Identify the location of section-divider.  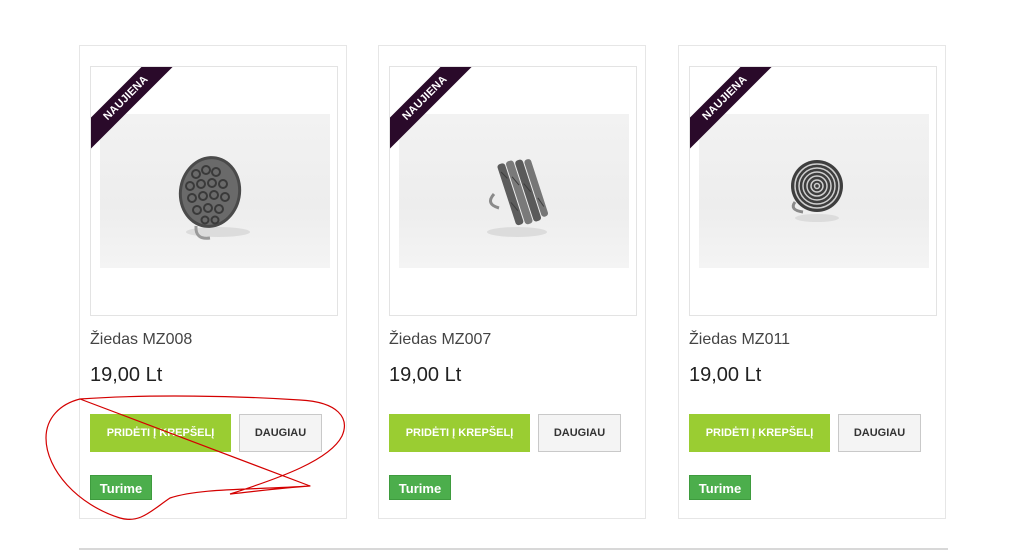
(513, 549).